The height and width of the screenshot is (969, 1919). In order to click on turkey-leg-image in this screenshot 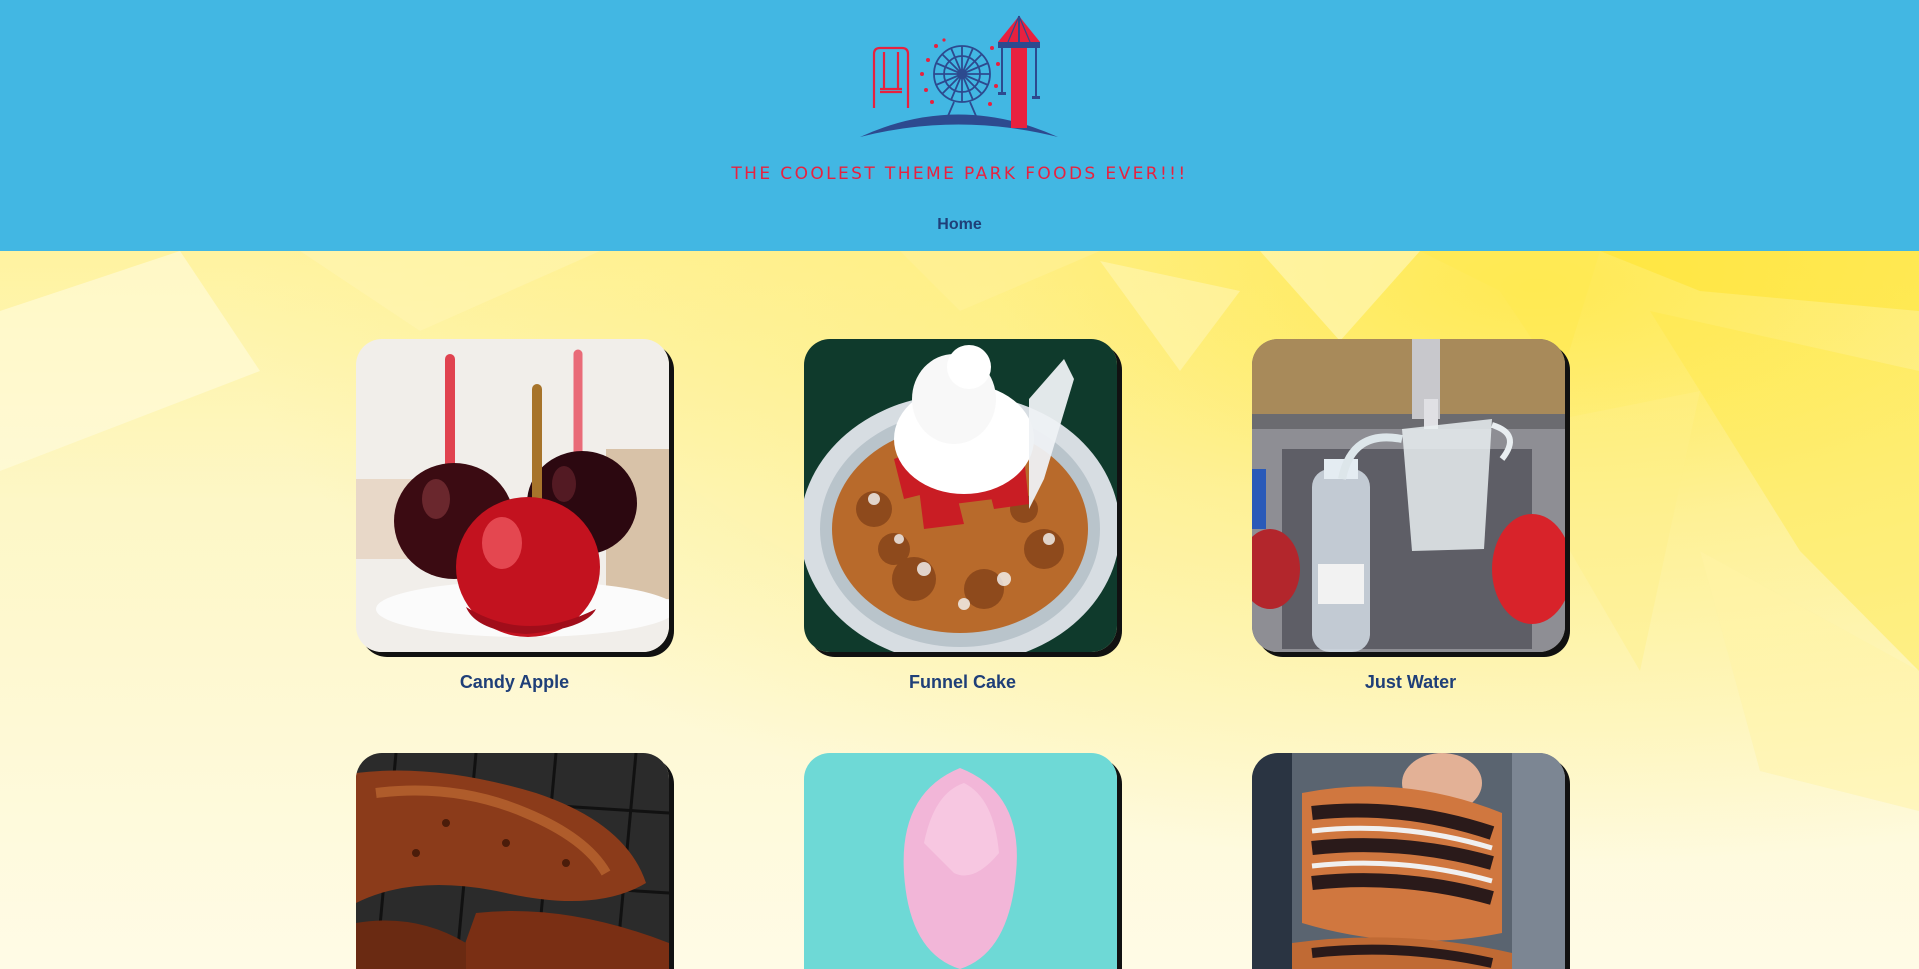, I will do `click(512, 861)`.